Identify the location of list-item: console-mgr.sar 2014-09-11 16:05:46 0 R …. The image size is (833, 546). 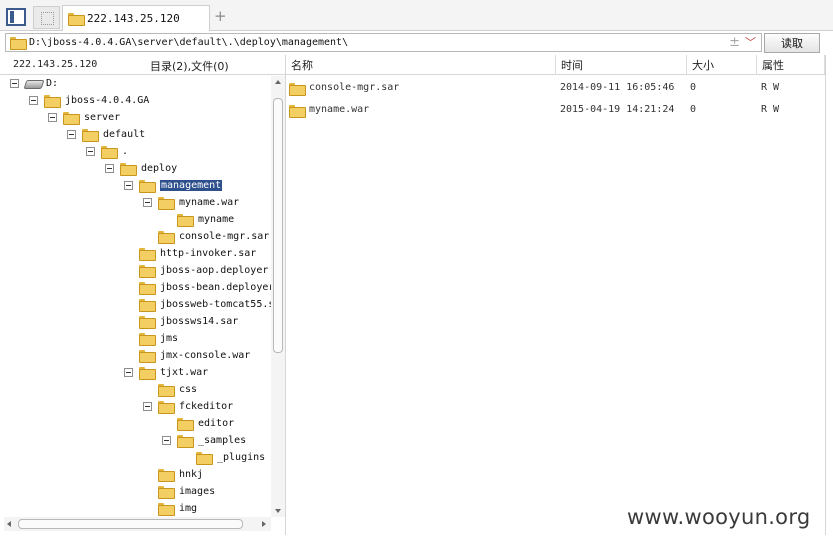
(551, 89).